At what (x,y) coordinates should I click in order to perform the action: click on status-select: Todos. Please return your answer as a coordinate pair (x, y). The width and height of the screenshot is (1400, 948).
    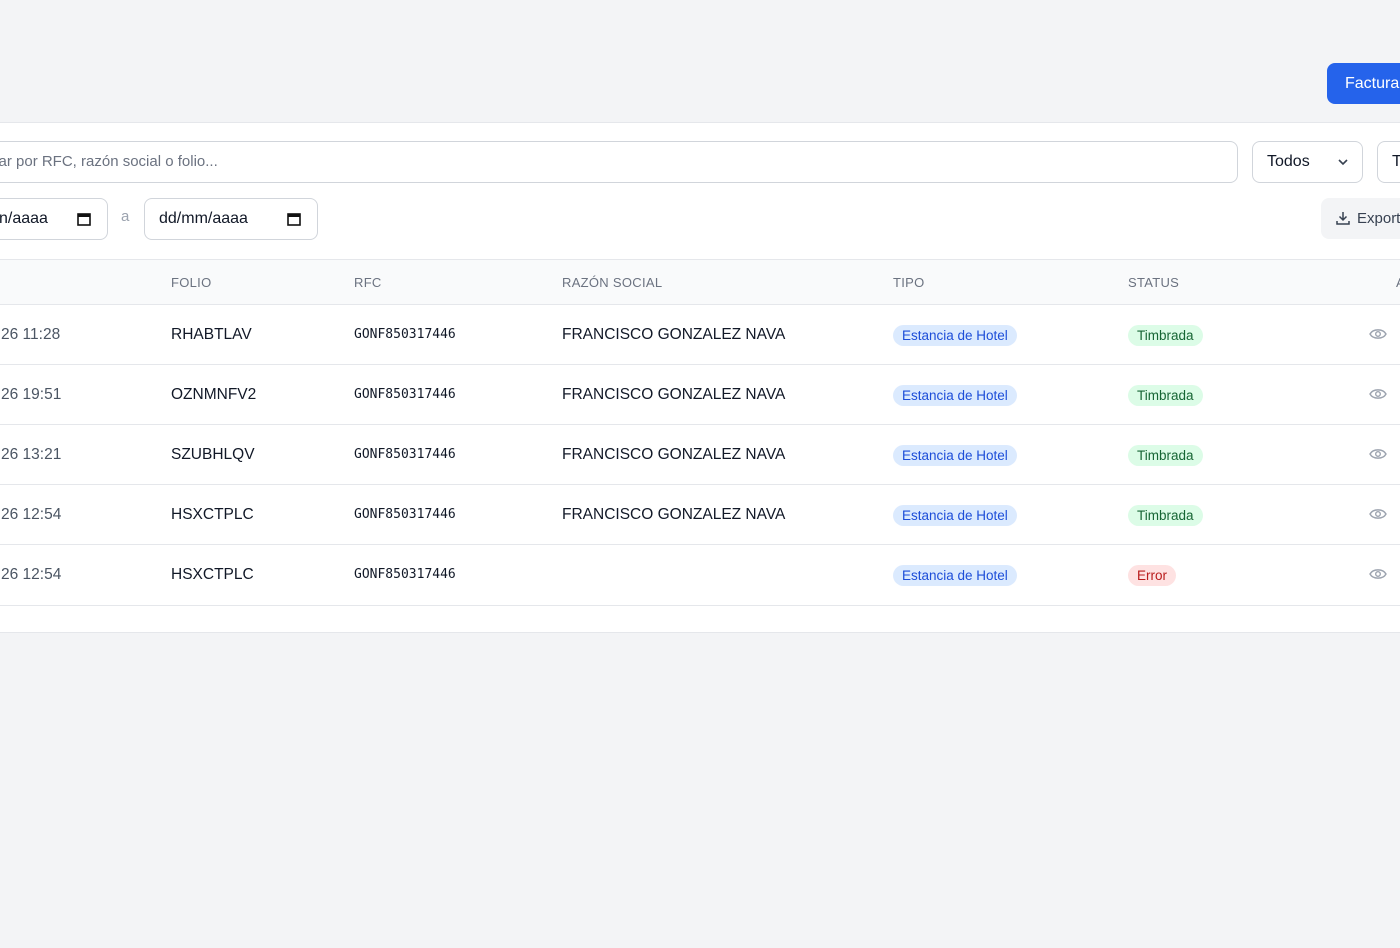
    Looking at the image, I should click on (1307, 162).